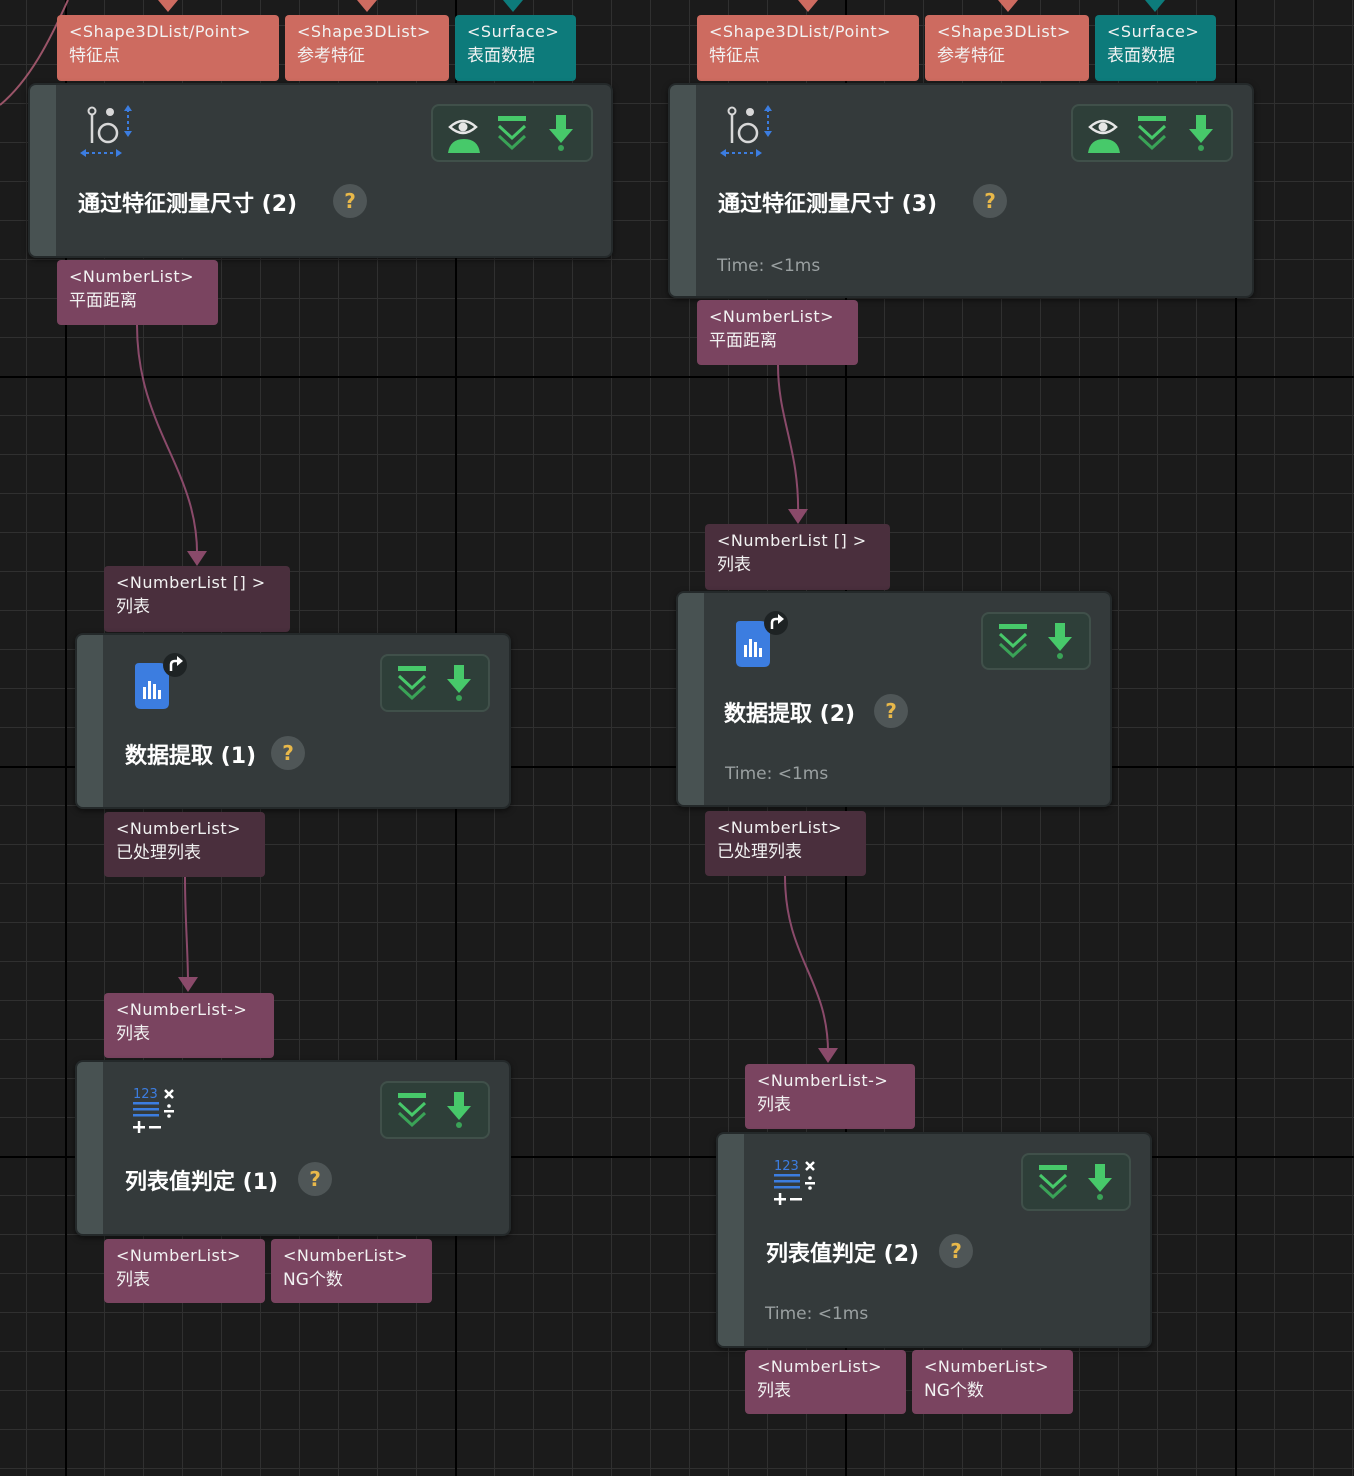 The width and height of the screenshot is (1354, 1476). I want to click on arrow-judge1, so click(188, 984).